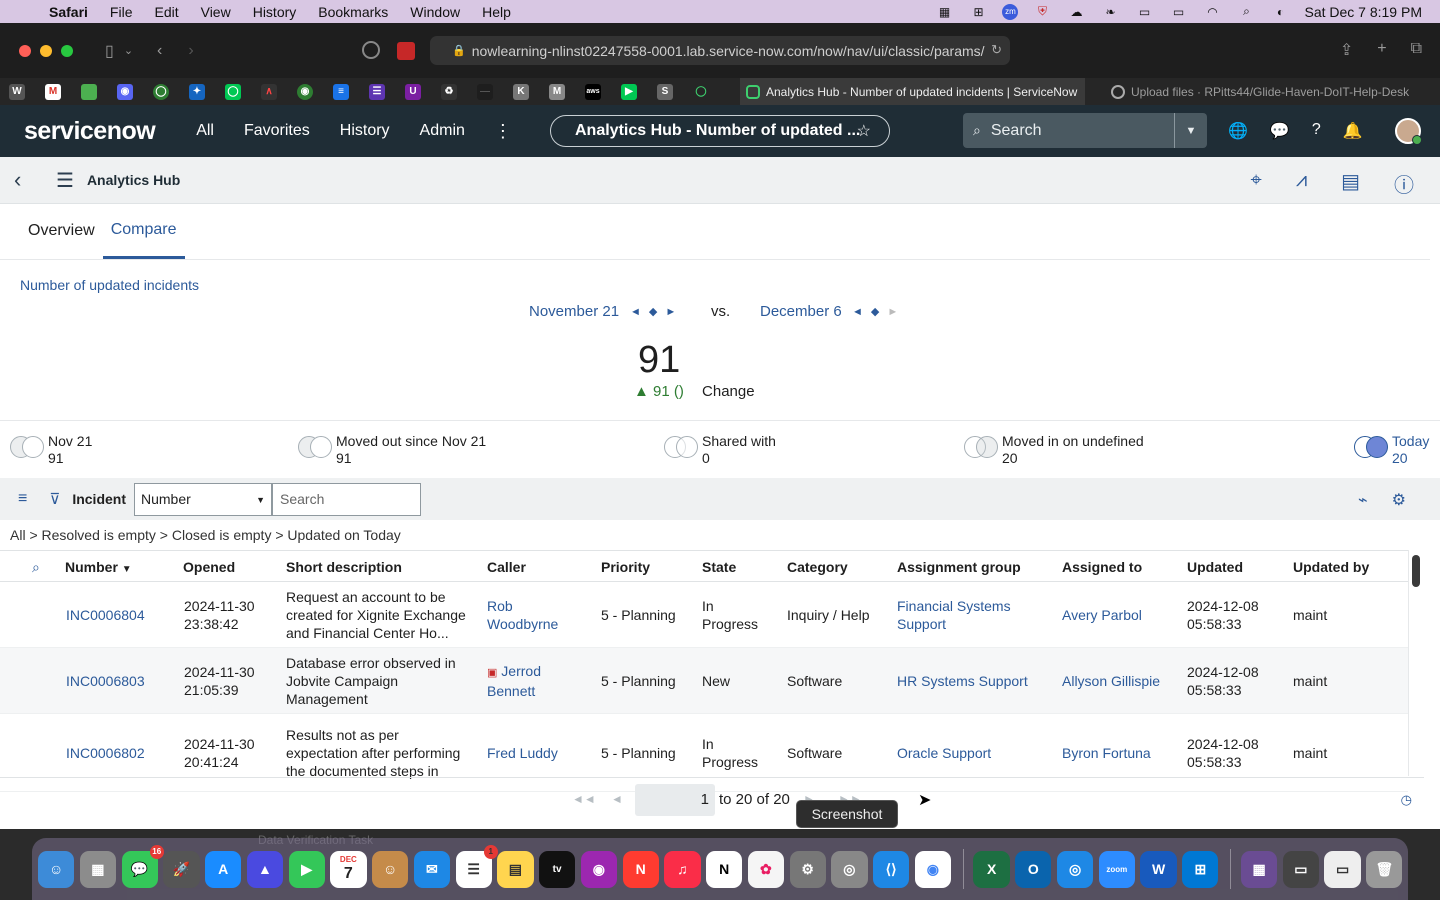 The image size is (1440, 900). Describe the element at coordinates (109, 285) in the screenshot. I see `indicator-link: Number of updated incidents` at that location.